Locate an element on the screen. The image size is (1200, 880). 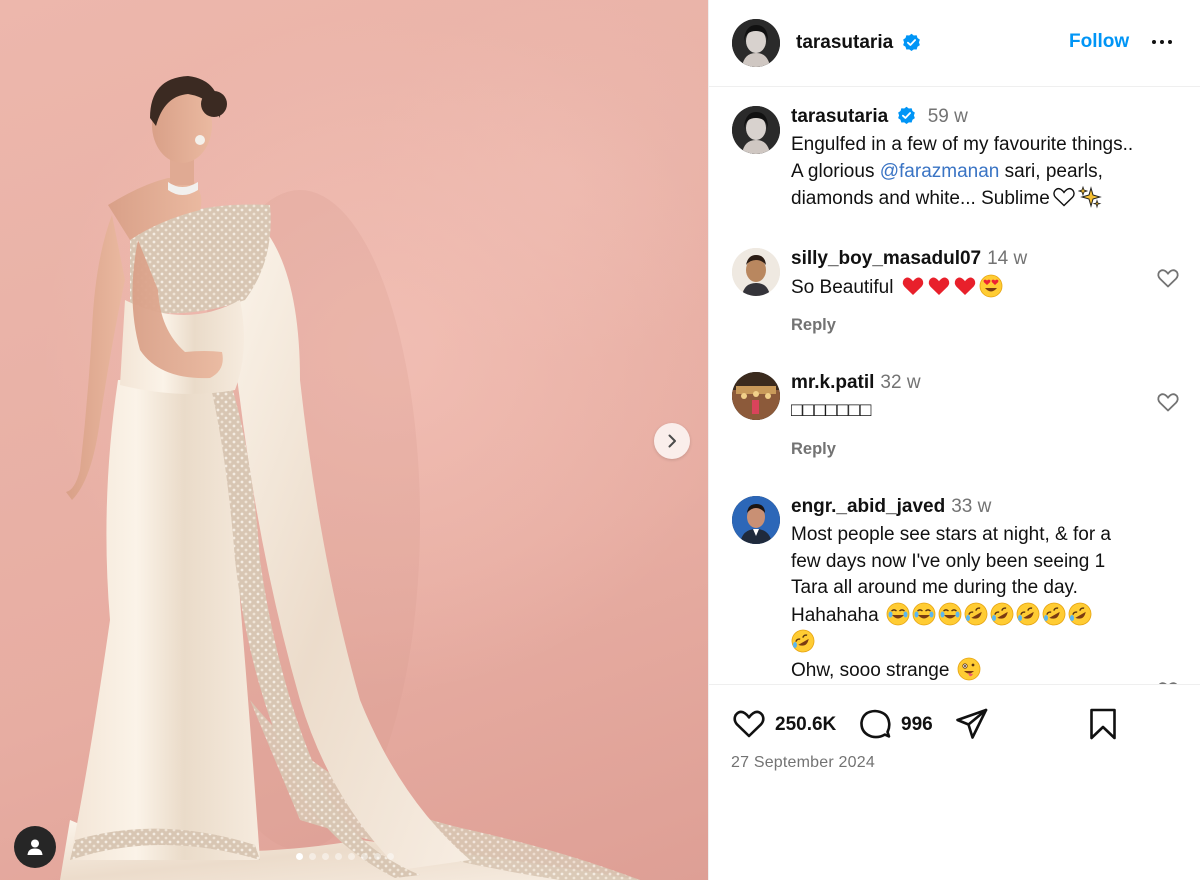
tagged-users-button is located at coordinates (35, 847).